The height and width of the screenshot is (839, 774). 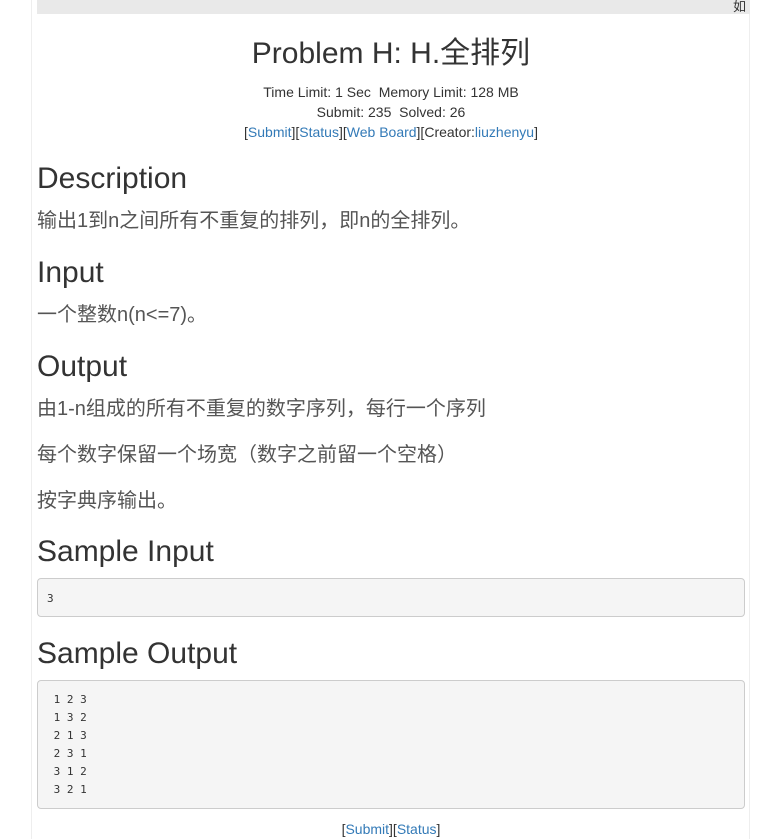 I want to click on bottom-submit-link: Submit, so click(x=367, y=829).